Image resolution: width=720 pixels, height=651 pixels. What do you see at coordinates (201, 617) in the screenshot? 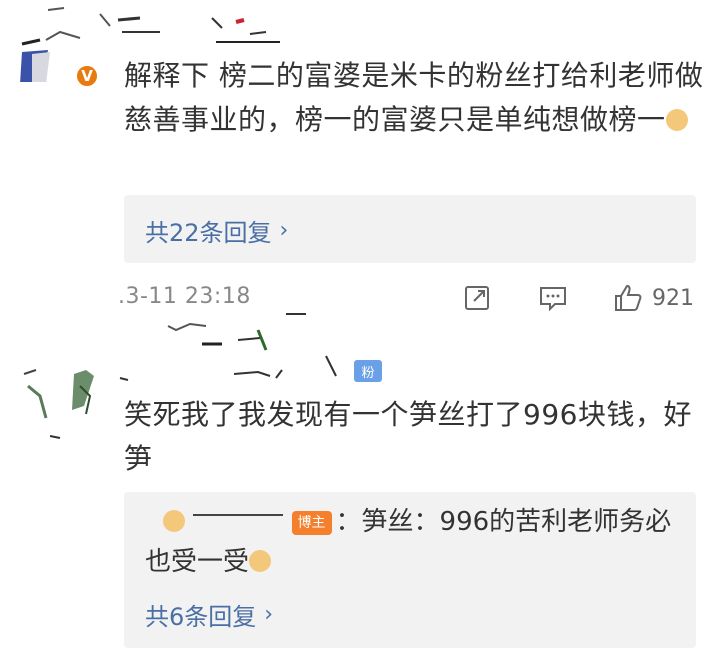
I see `reply-count-label: 共6条回复` at bounding box center [201, 617].